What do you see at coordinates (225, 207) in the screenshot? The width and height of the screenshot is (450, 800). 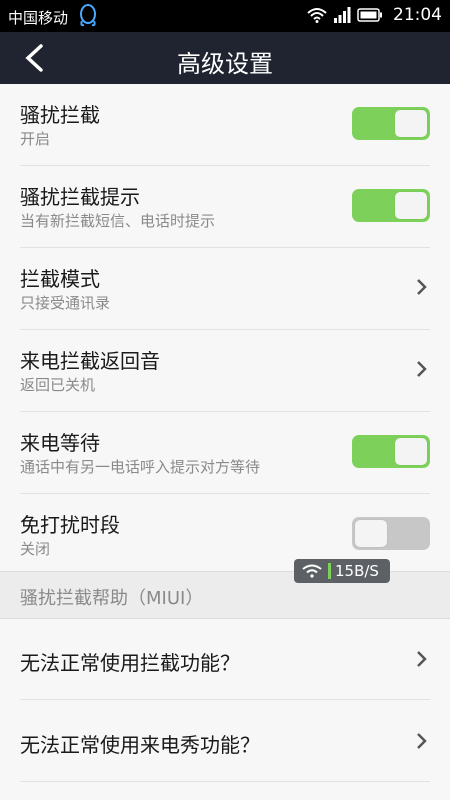 I see `setting-block-notification: 骚扰拦截提示 当有新拦截短信、电话时提示` at bounding box center [225, 207].